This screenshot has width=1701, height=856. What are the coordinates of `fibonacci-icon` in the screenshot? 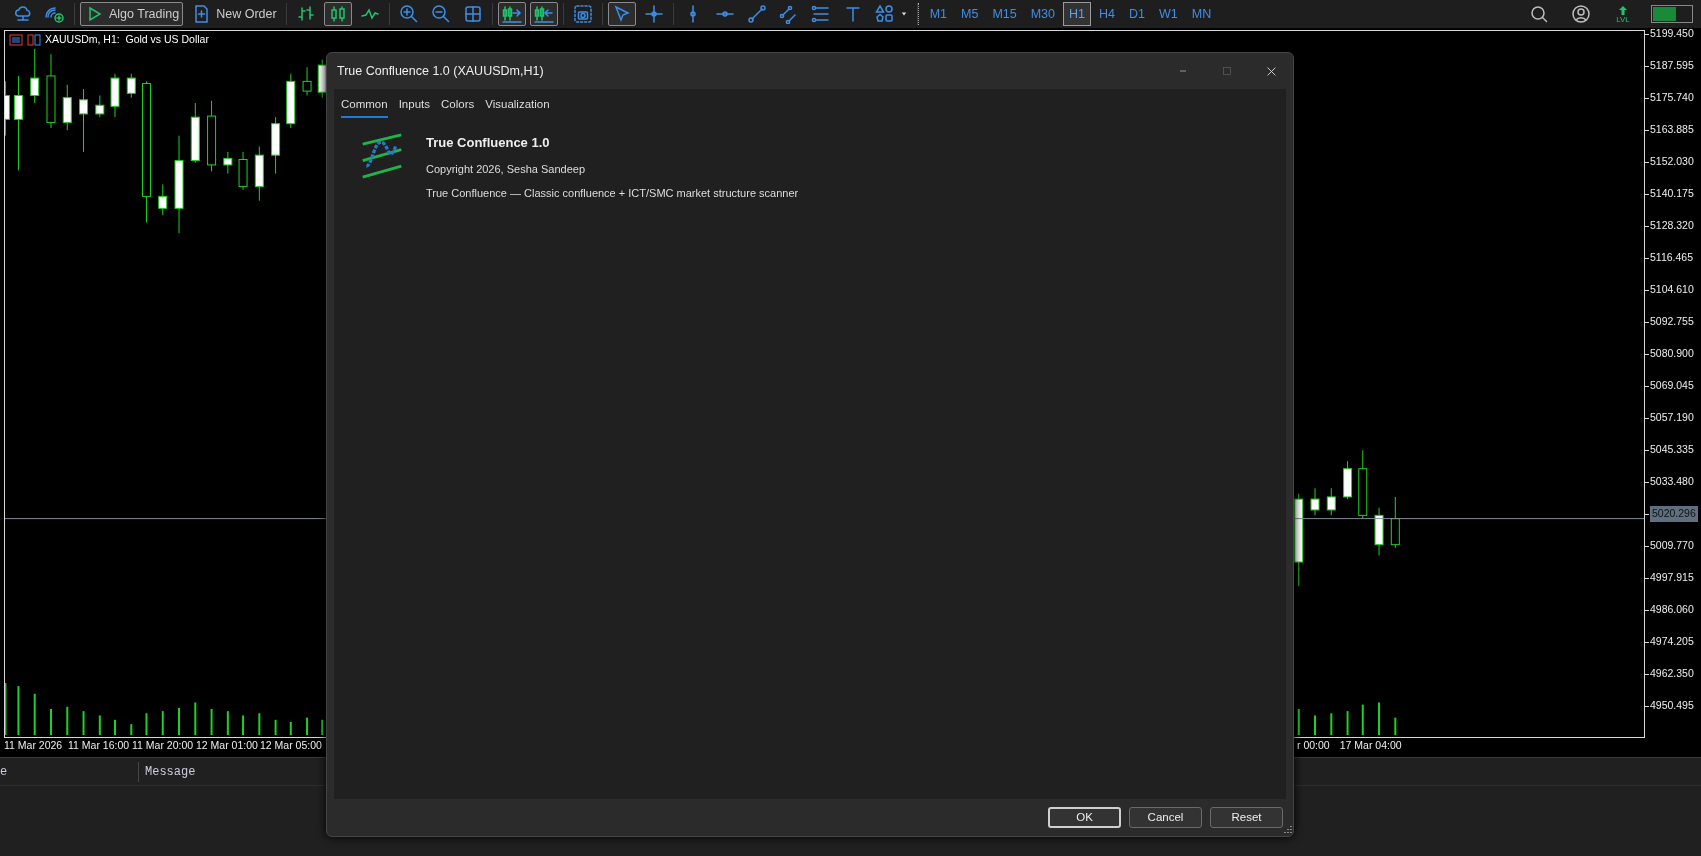 It's located at (820, 14).